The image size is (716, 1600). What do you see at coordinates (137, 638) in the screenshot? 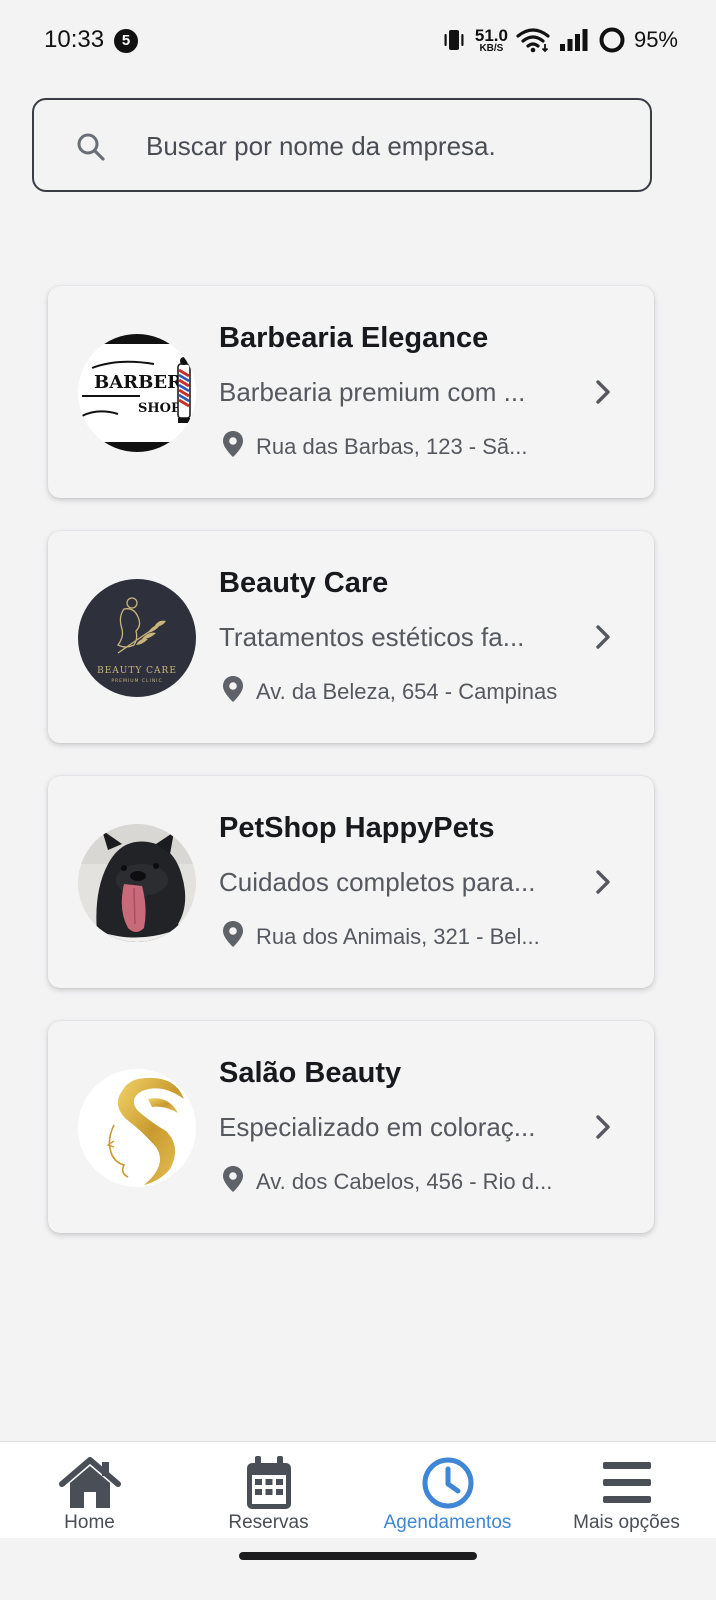
I see `beauty-care-logo: BEAUTY CARE PREMIUM CLINIC` at bounding box center [137, 638].